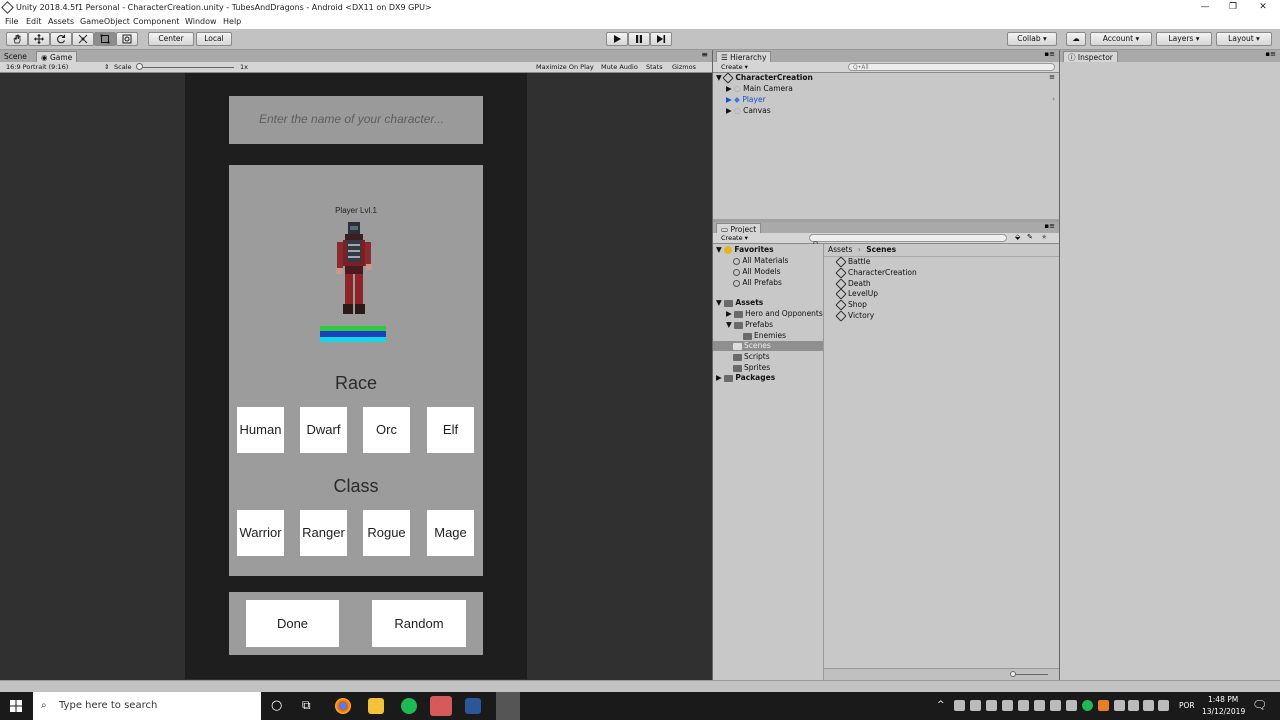 The width and height of the screenshot is (1280, 720). What do you see at coordinates (757, 283) in the screenshot?
I see `favorite-all-prefabs: All Prefabs` at bounding box center [757, 283].